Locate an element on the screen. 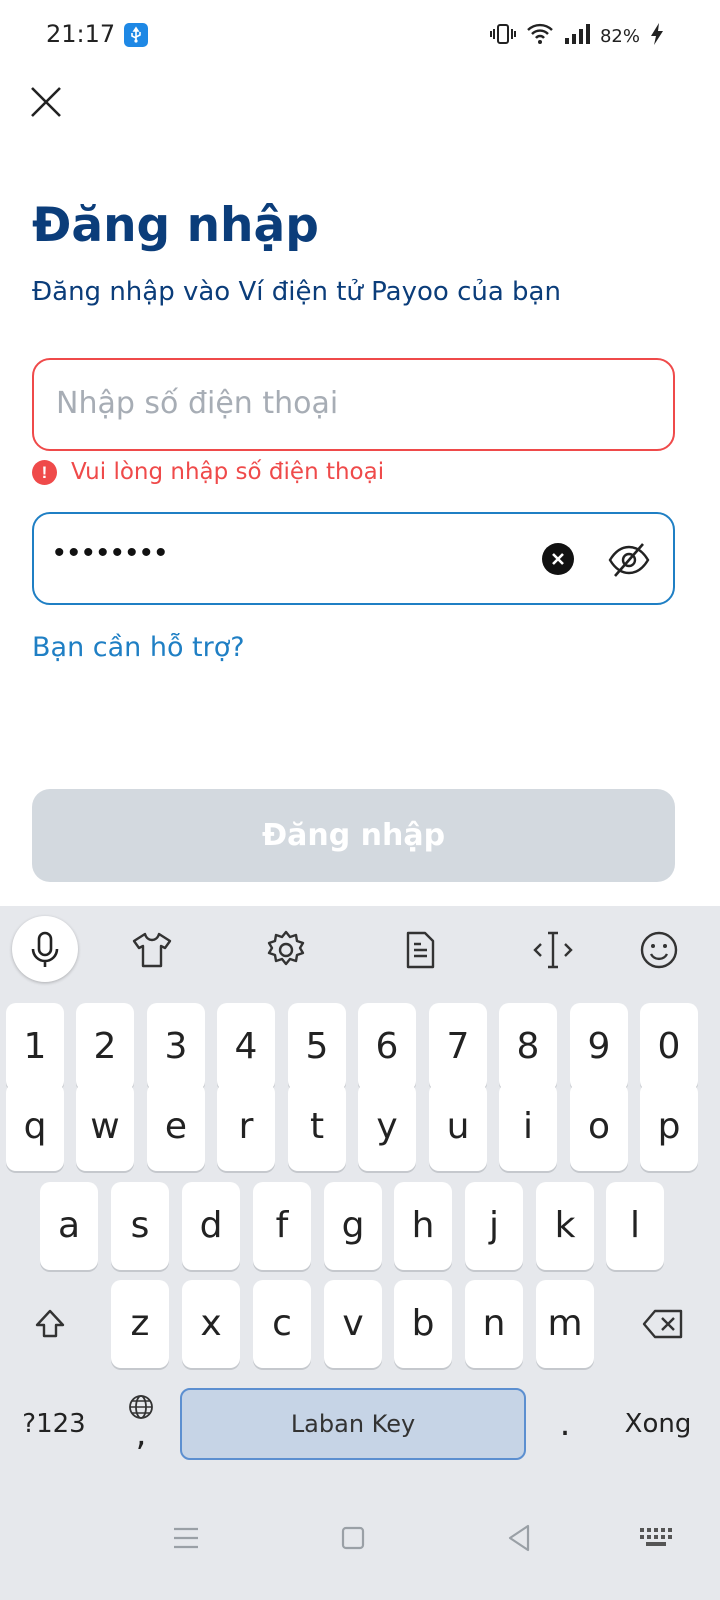  page-subtitle: Đăng nhập vào Ví điện tử Payoo của bạn is located at coordinates (296, 292).